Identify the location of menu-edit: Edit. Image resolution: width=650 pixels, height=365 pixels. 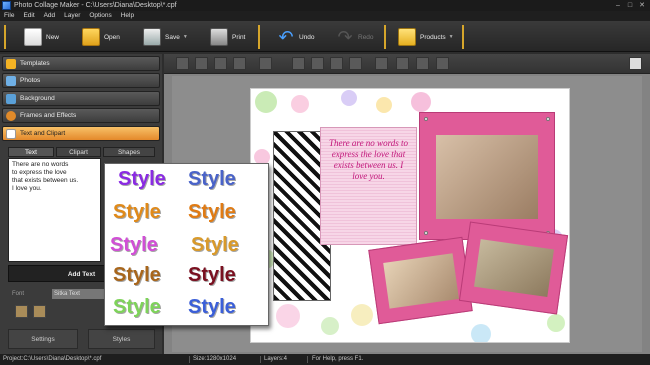
(28, 15).